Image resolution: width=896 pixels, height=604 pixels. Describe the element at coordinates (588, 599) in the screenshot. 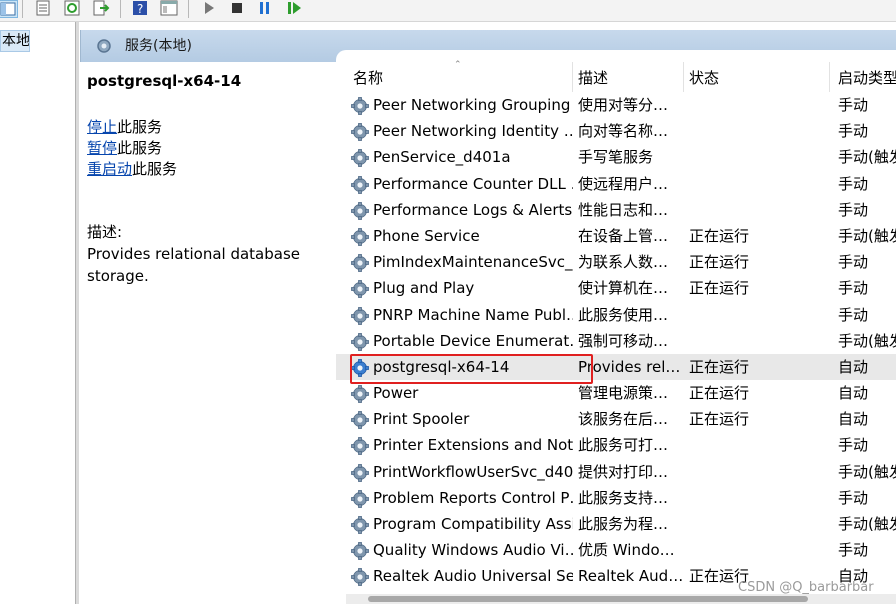

I see `horizontal-scrollbar-thumb` at that location.